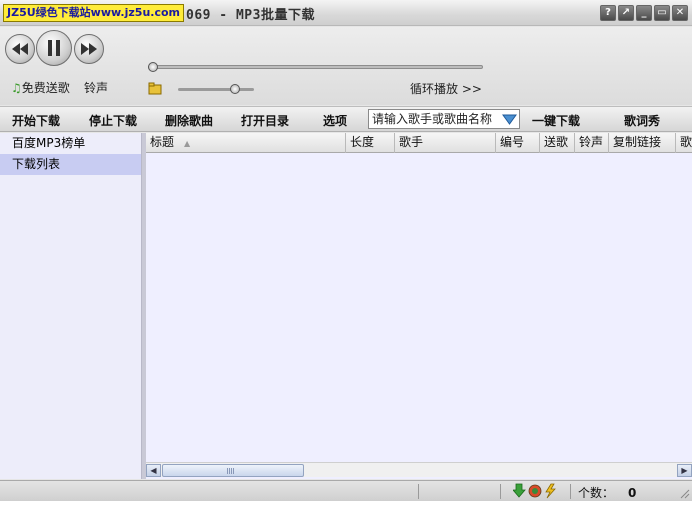  I want to click on column-ringtone: 铃声, so click(592, 143).